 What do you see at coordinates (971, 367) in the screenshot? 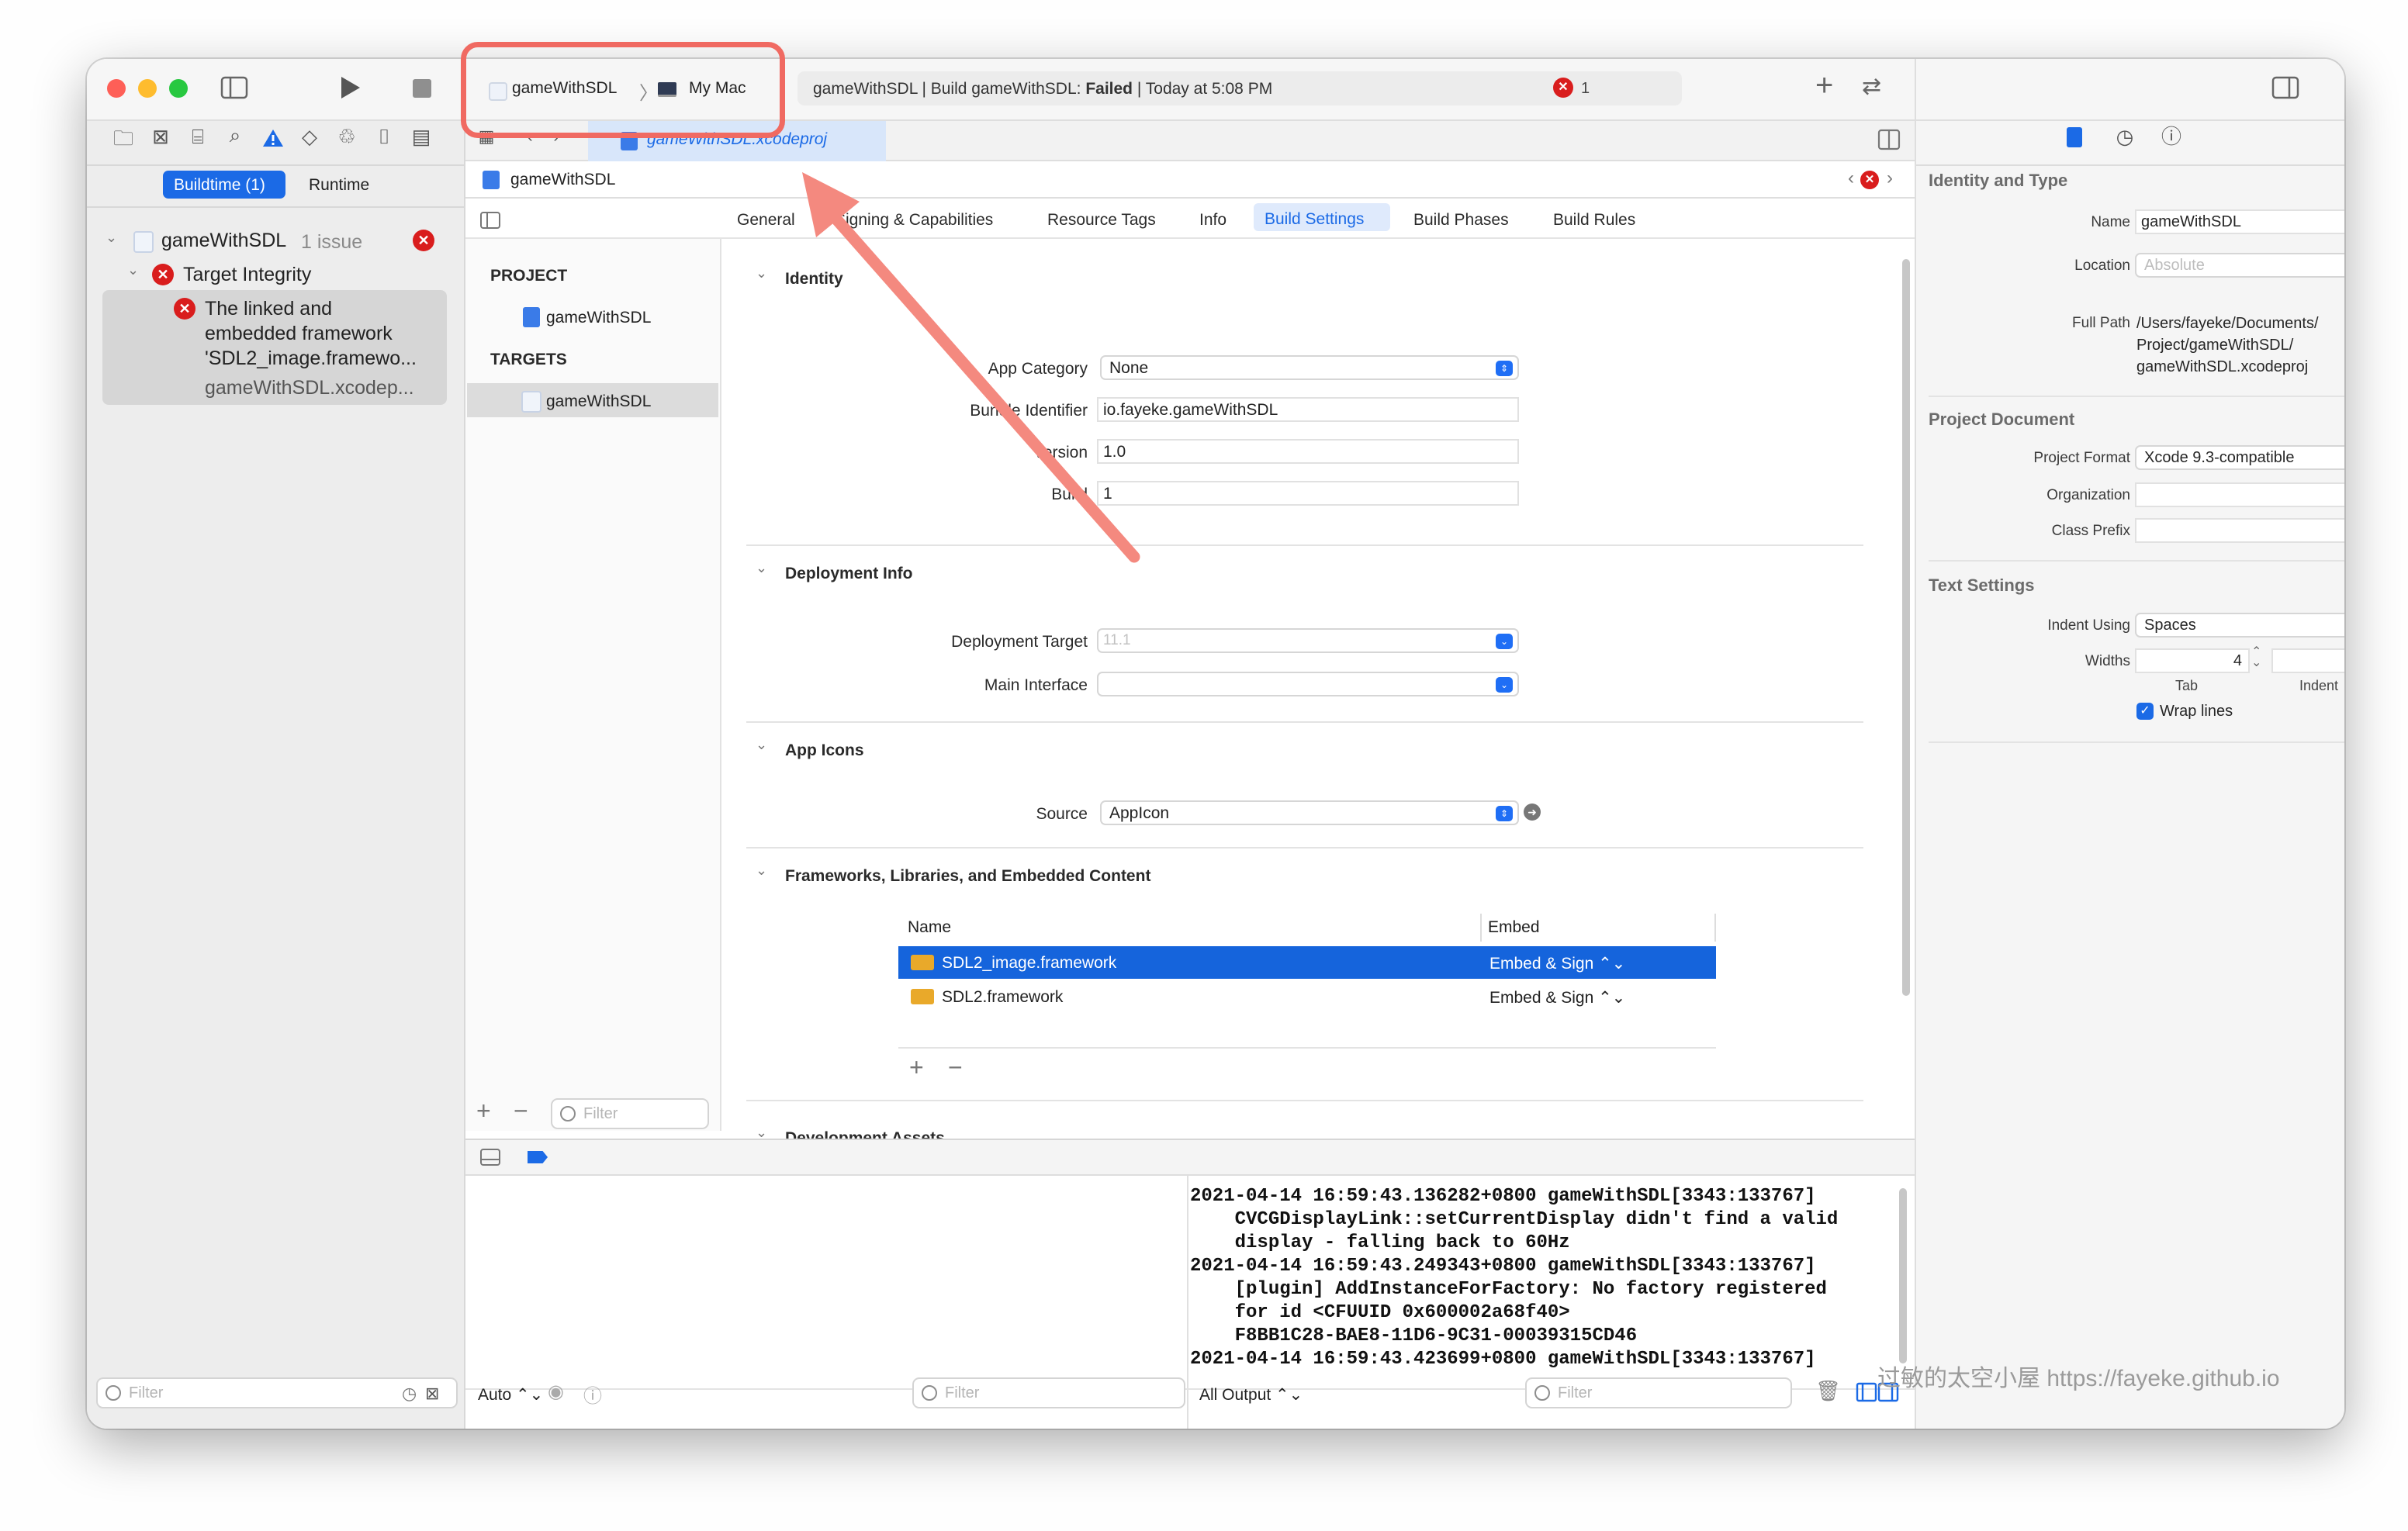
I see `annotation-arrow-icon` at bounding box center [971, 367].